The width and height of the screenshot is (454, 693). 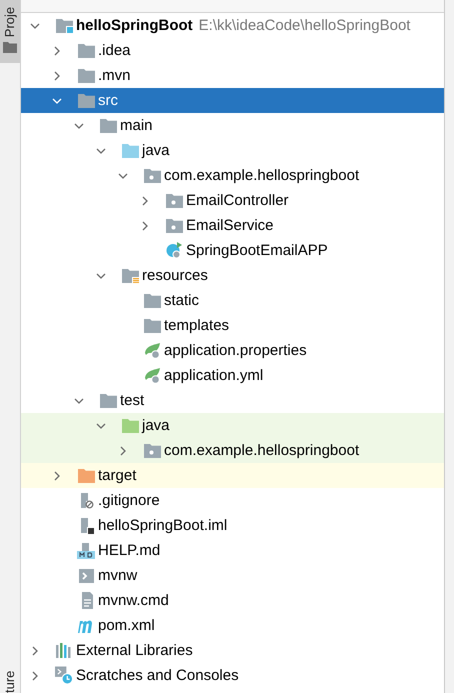 I want to click on tree-item: mvnw.cmd, so click(x=232, y=600).